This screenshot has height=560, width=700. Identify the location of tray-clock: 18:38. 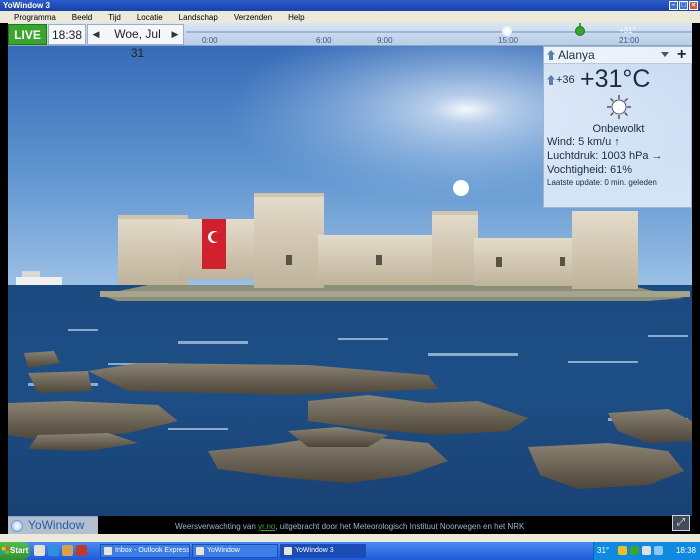
(686, 551).